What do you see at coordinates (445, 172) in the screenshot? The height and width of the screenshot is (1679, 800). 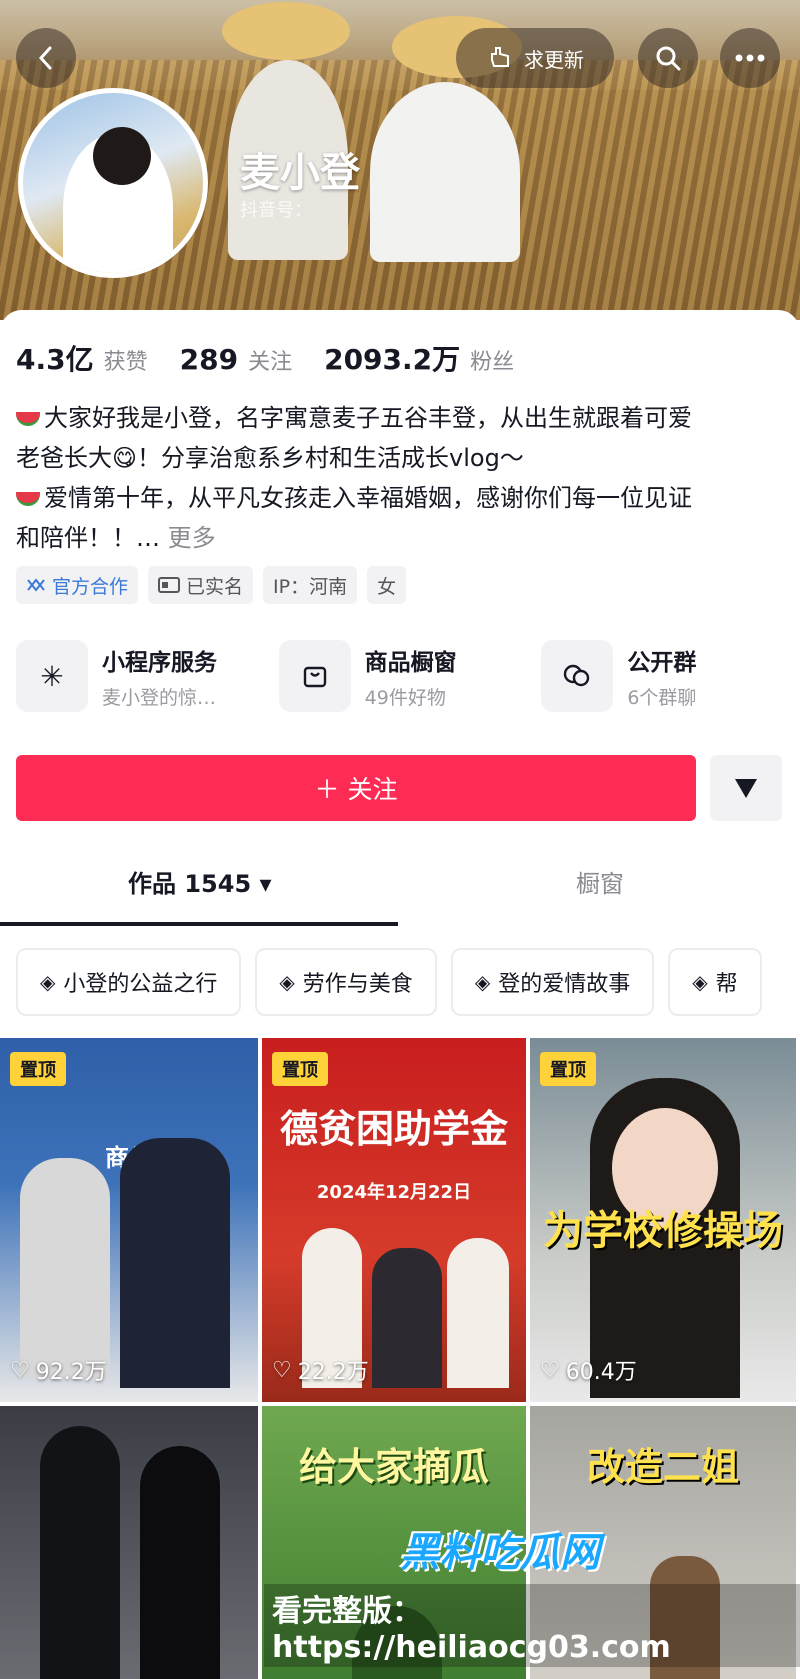 I see `banner-figure-man` at bounding box center [445, 172].